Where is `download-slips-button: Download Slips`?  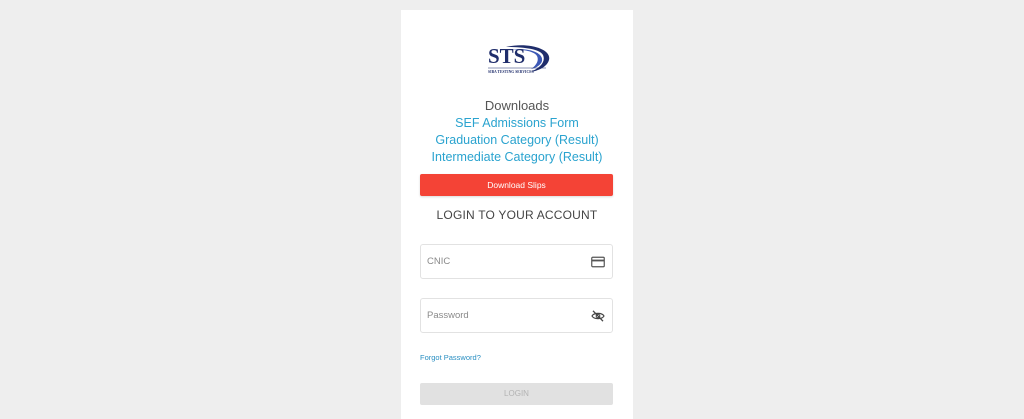
download-slips-button: Download Slips is located at coordinates (516, 185).